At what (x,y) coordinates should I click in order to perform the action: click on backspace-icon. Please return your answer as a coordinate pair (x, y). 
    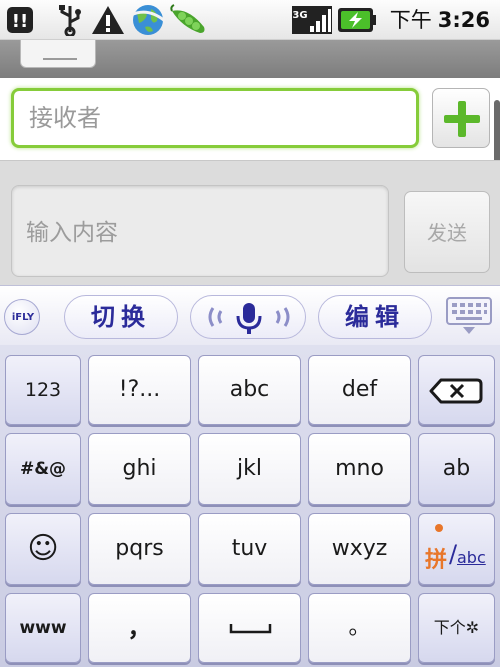
    Looking at the image, I should click on (456, 391).